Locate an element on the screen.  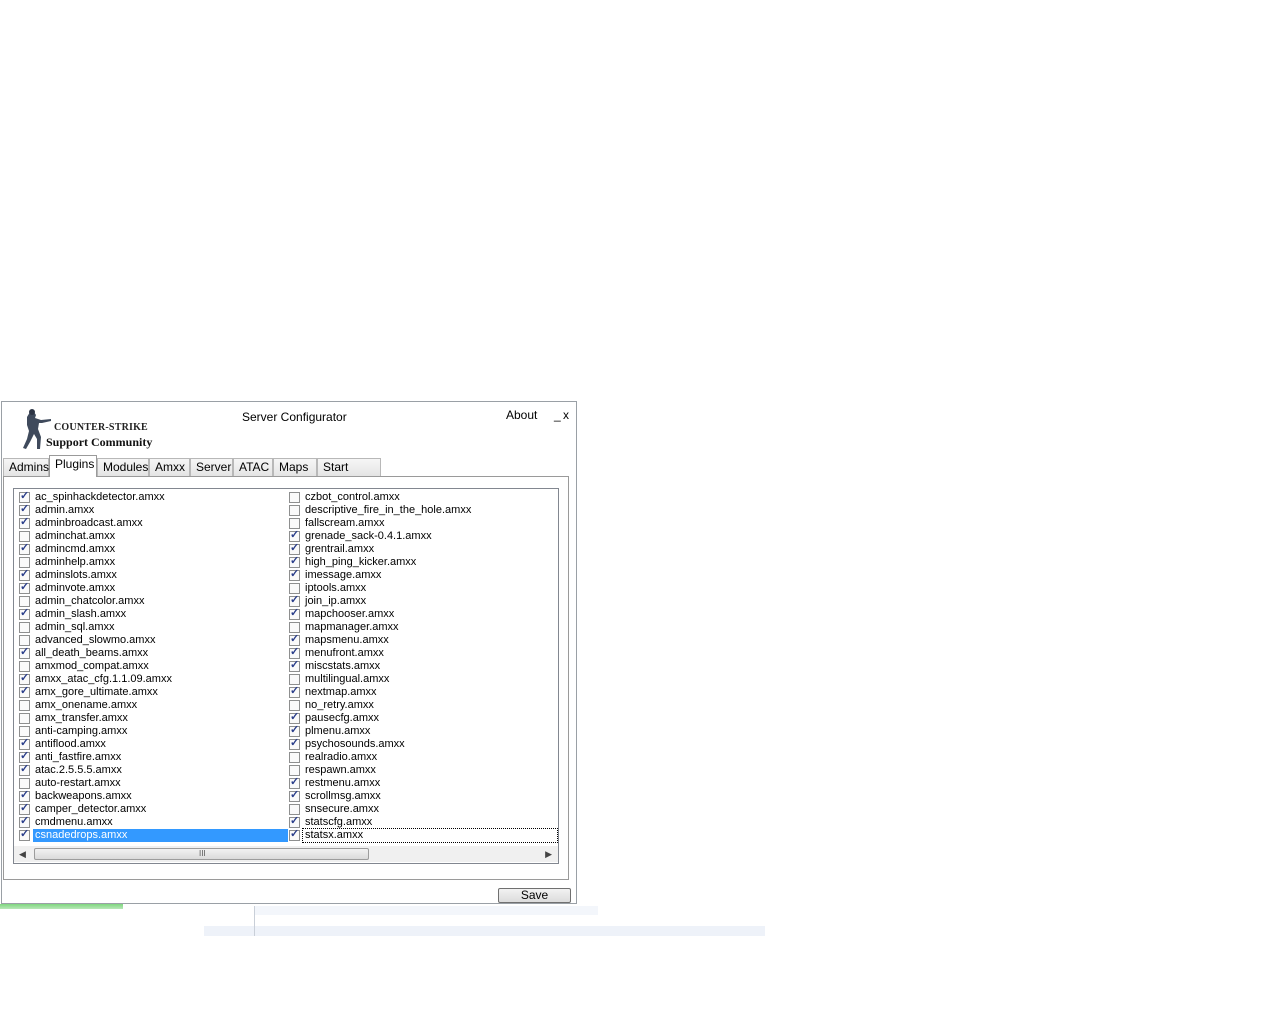
plugin-list-item: ✓ admin_slash.amxx is located at coordinates (152, 614).